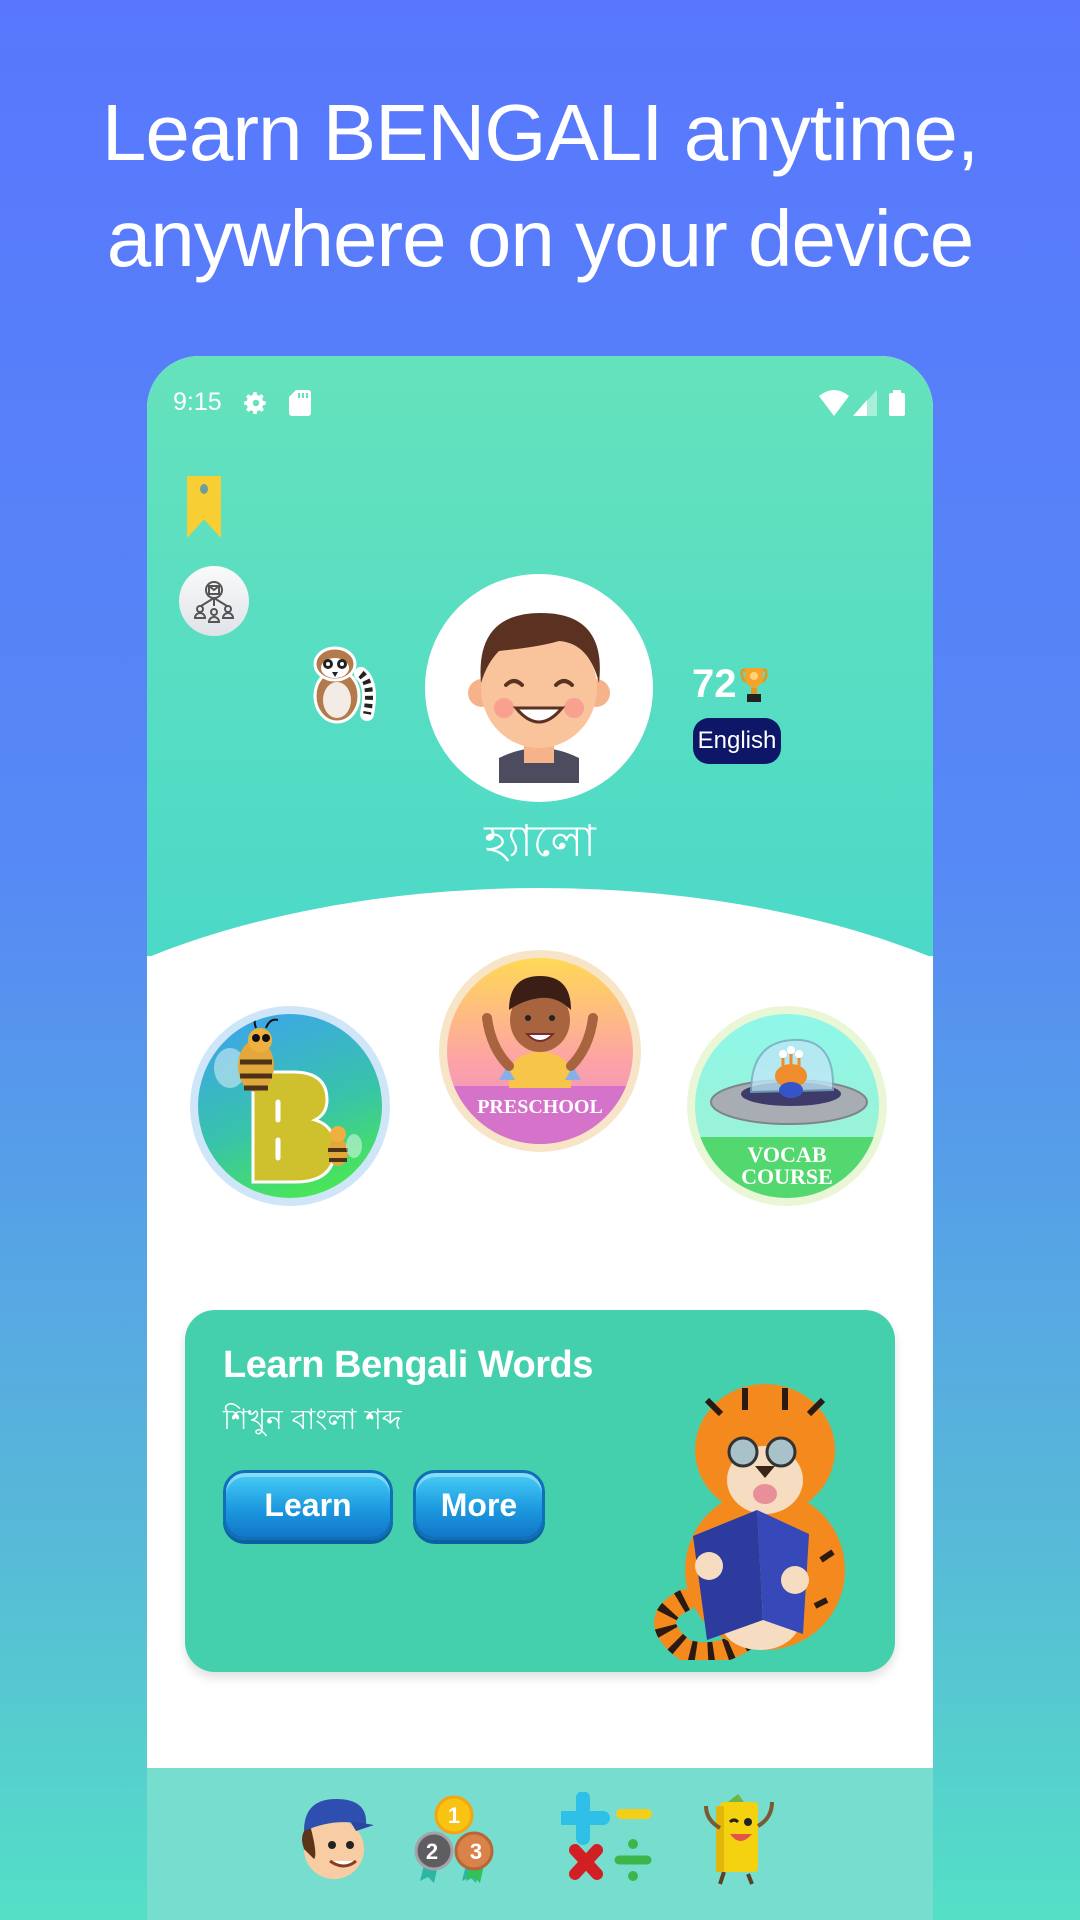 Image resolution: width=1080 pixels, height=1920 pixels. I want to click on card-title: Learn Bengali Words, so click(408, 1365).